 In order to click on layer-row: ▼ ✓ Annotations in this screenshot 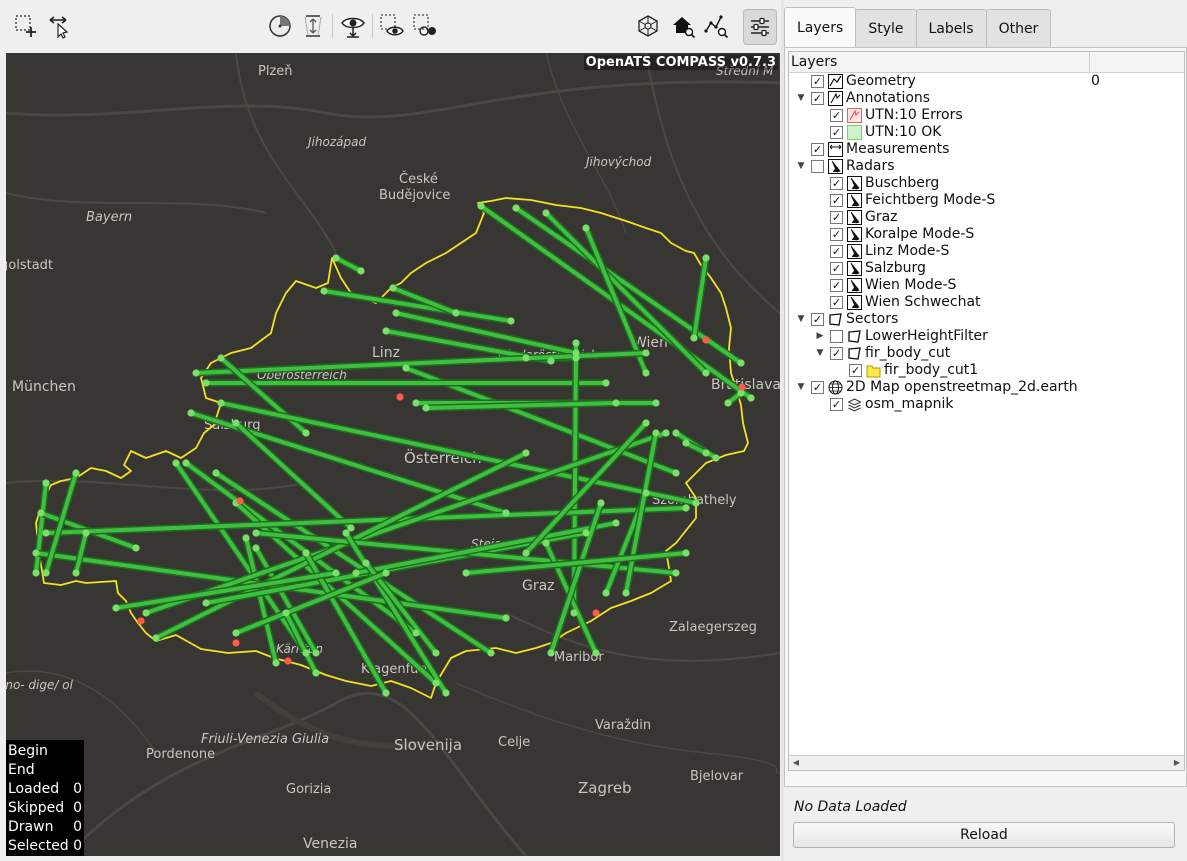, I will do `click(986, 98)`.